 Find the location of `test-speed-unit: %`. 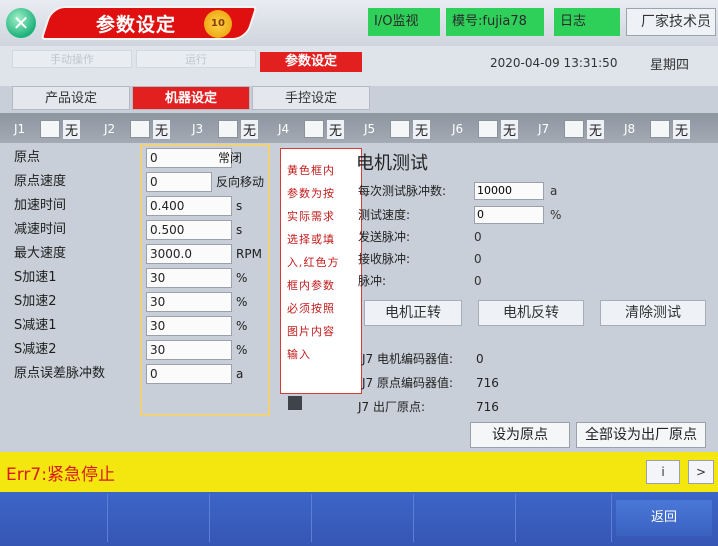

test-speed-unit: % is located at coordinates (556, 215).